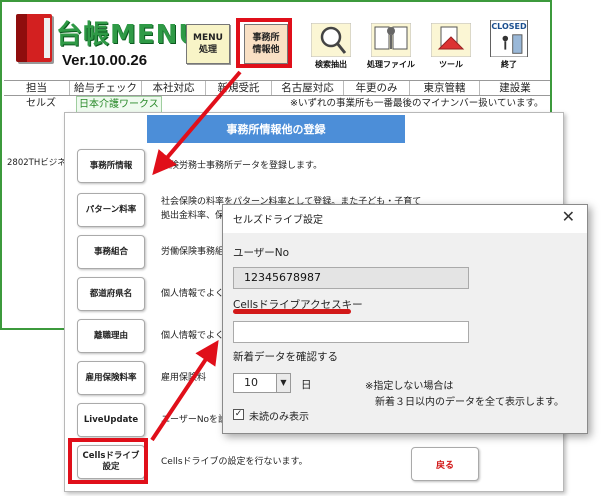 This screenshot has height=496, width=606. I want to click on office-union-label: 事務組合, so click(110, 251).